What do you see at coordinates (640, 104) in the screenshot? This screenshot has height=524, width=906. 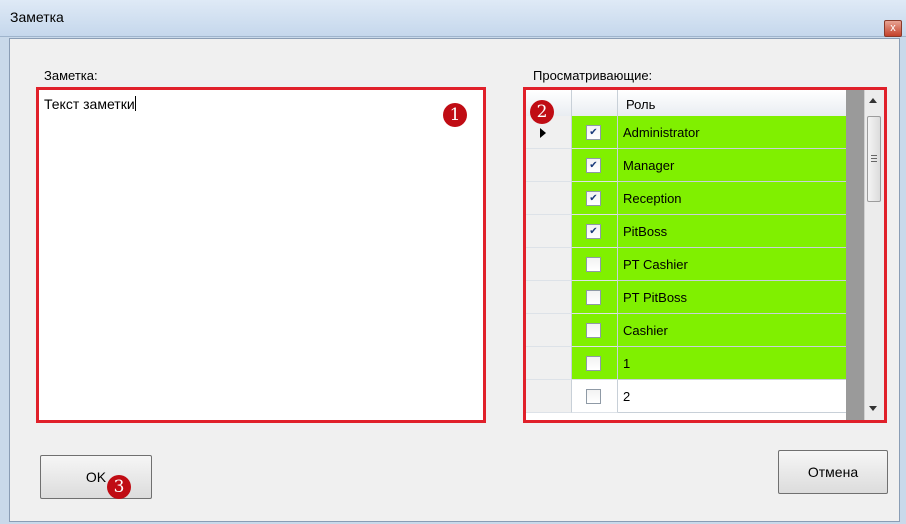 I see `column-header-role: Роль` at bounding box center [640, 104].